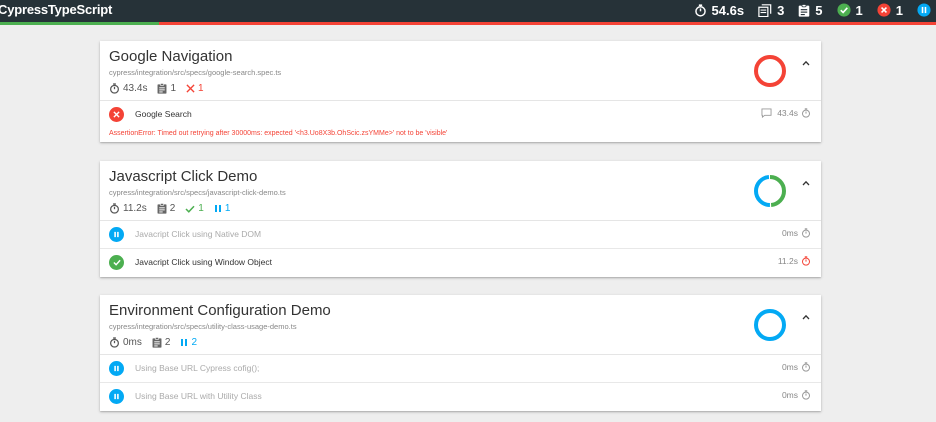  I want to click on suite-failed-value: 1, so click(201, 88).